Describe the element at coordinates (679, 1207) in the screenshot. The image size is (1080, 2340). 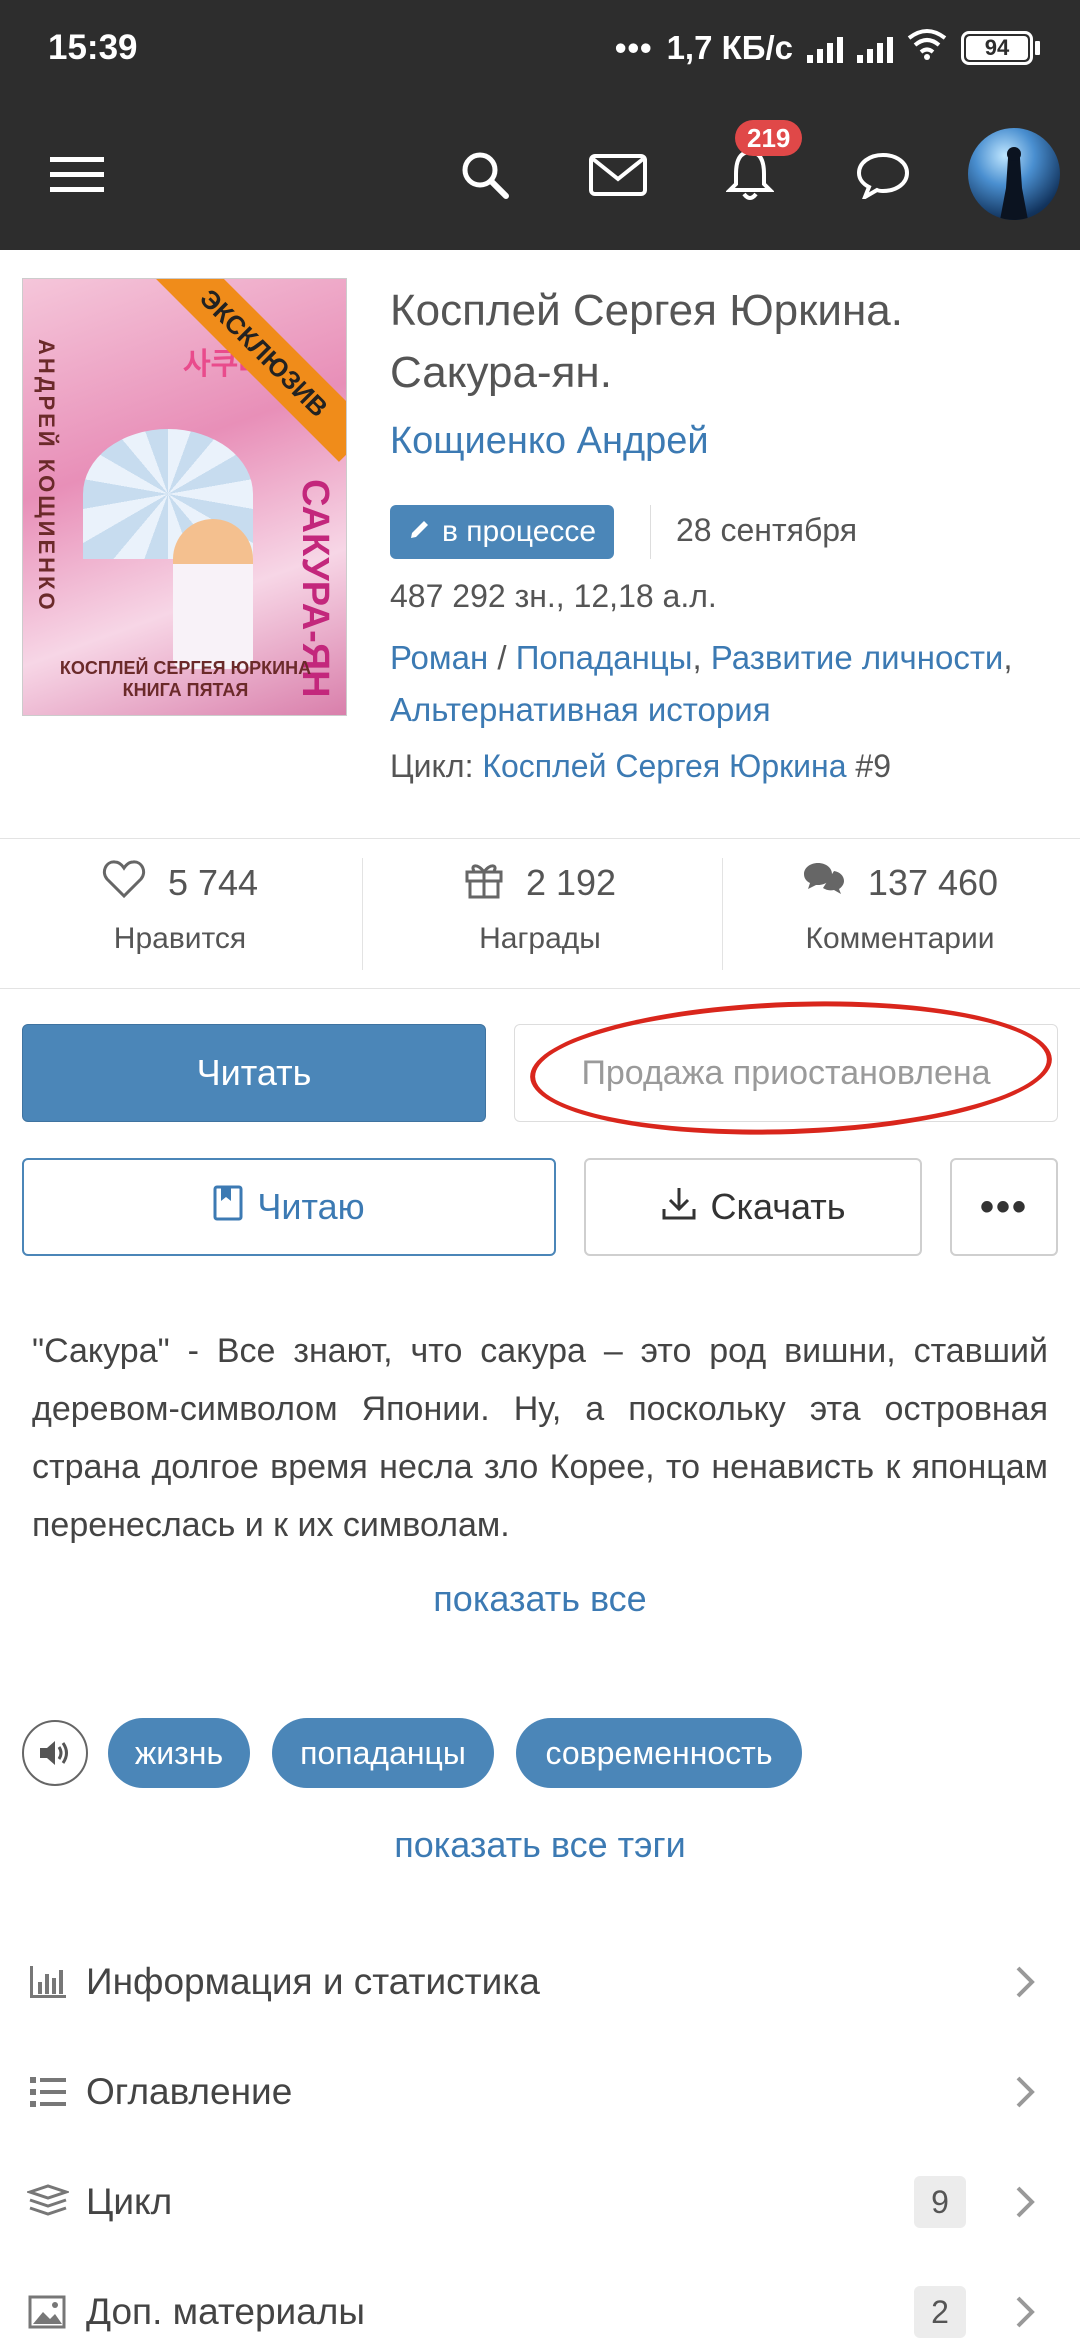
I see `download-icon` at that location.